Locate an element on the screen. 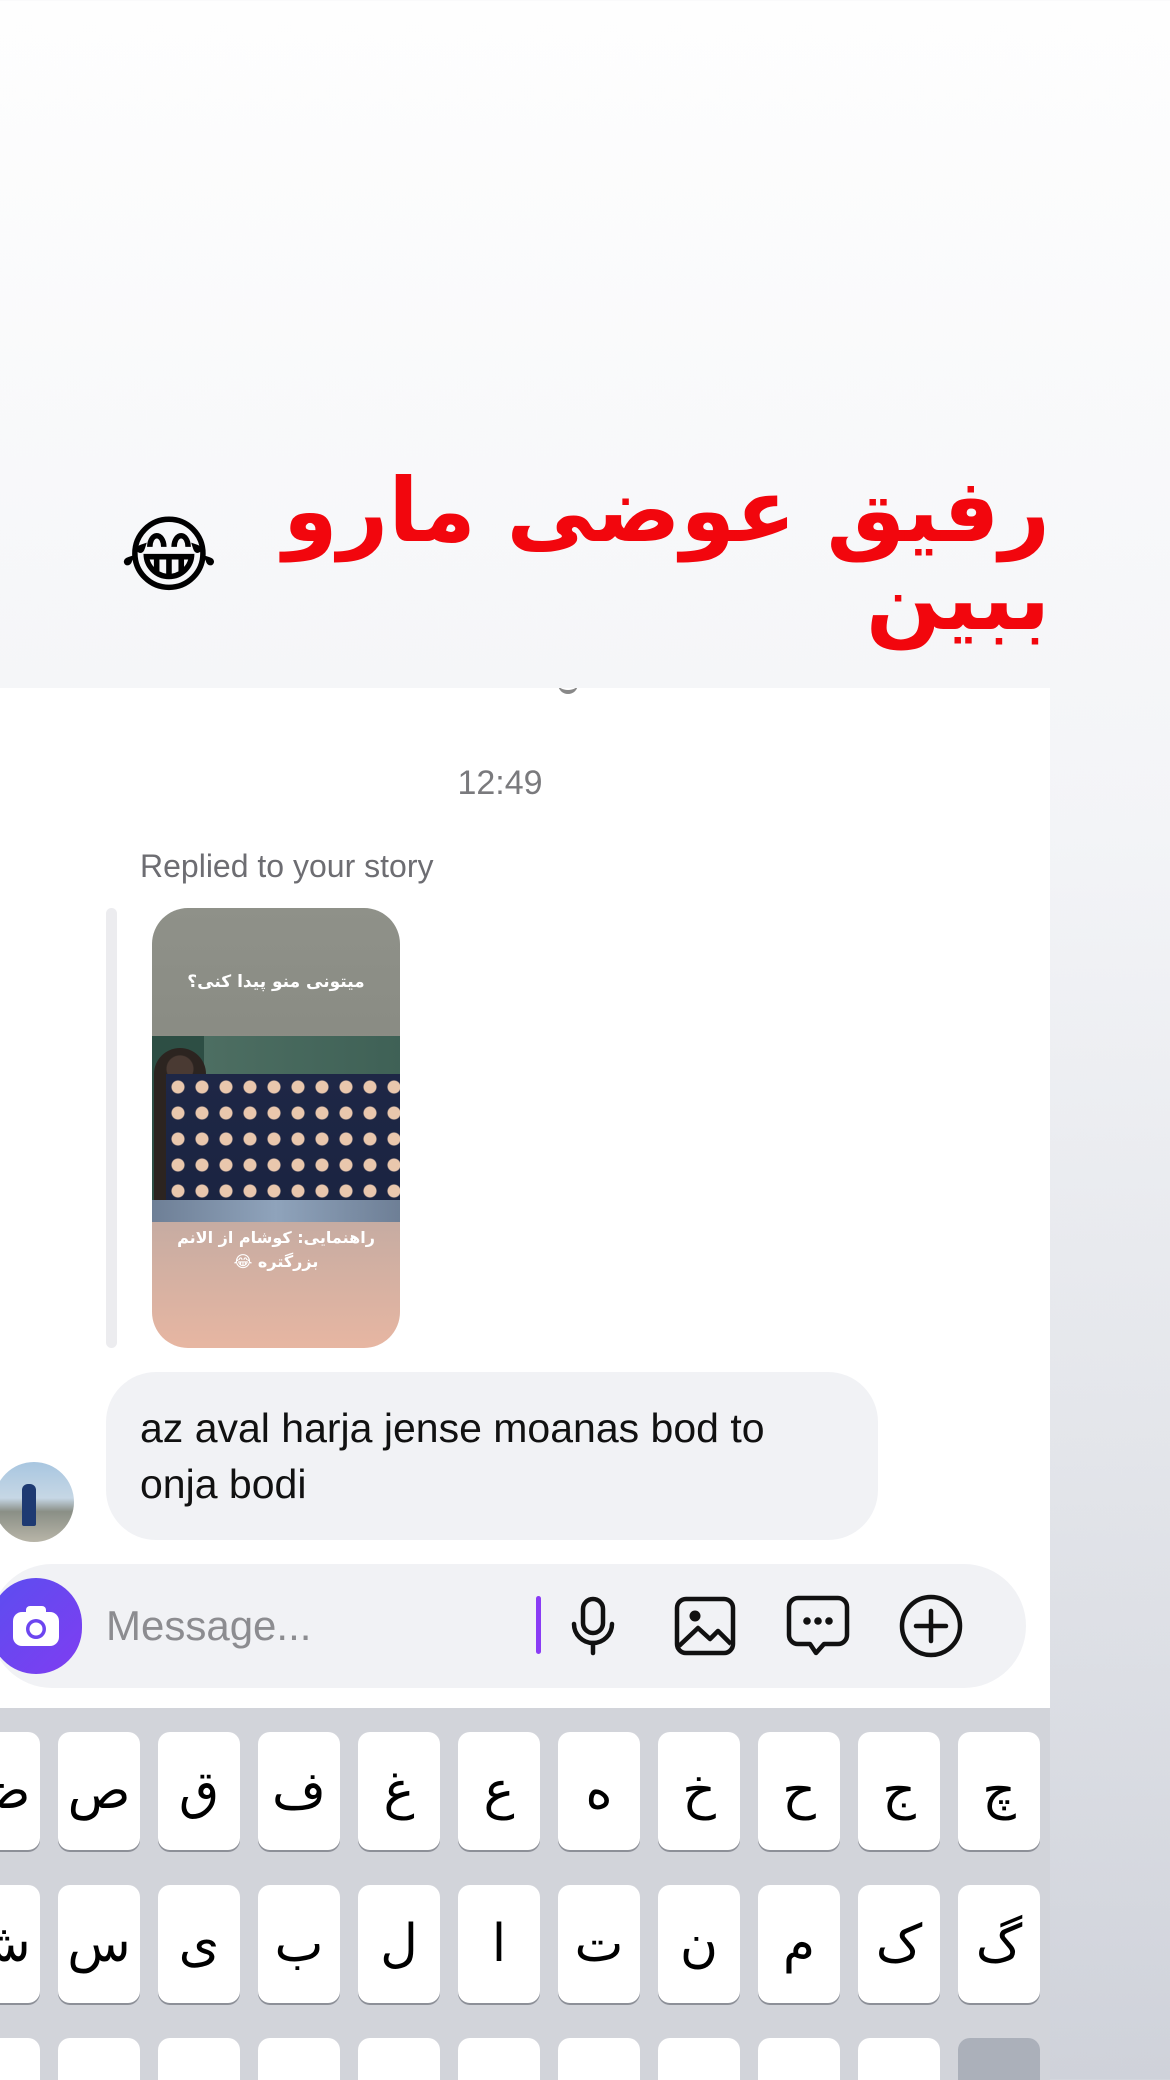  backspace-key is located at coordinates (999, 2059).